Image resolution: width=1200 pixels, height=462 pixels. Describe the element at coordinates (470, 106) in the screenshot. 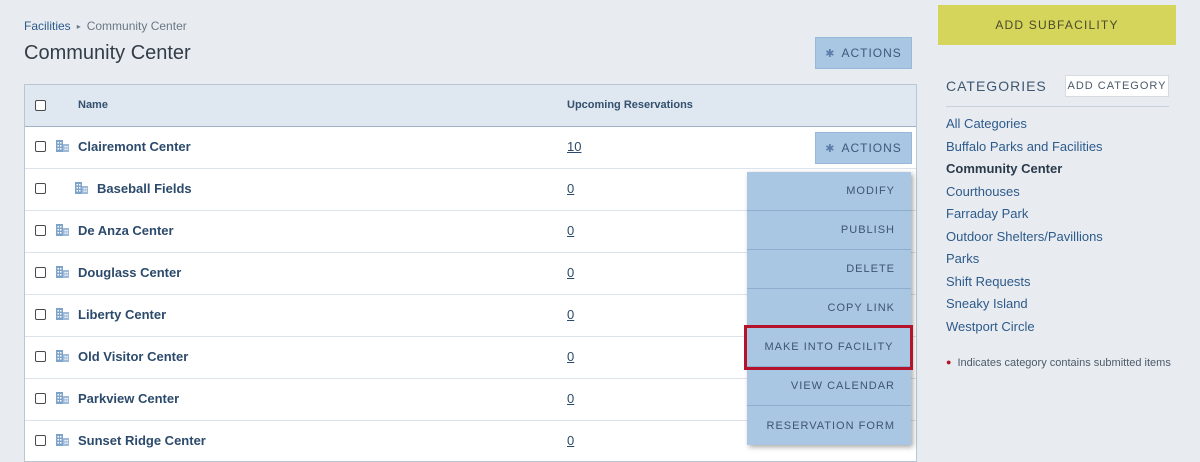

I see `table-header: Name Upcoming Reservations` at that location.